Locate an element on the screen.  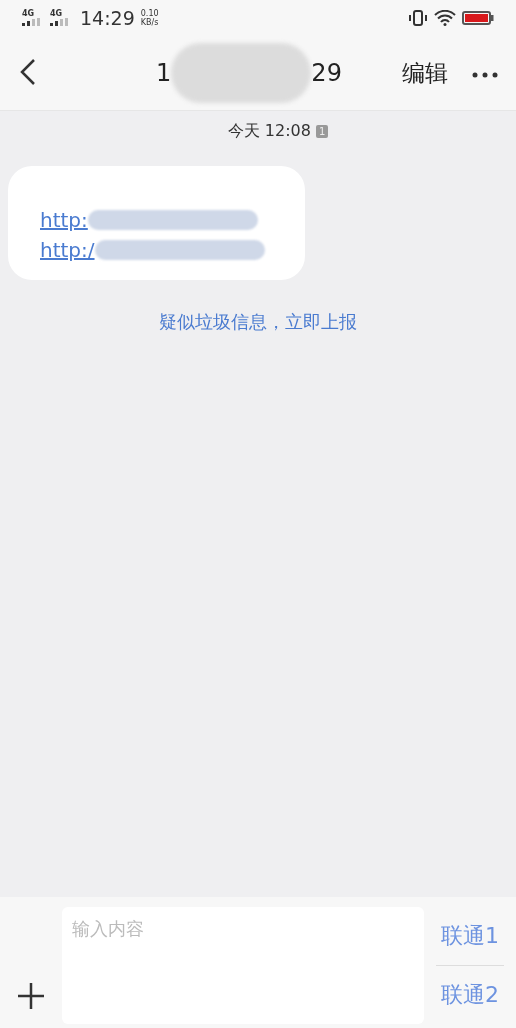
battery-icon is located at coordinates (478, 18).